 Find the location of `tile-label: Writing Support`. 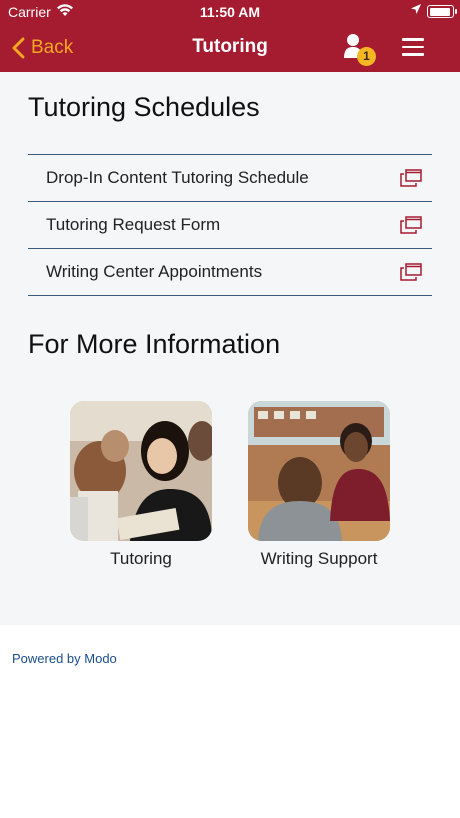

tile-label: Writing Support is located at coordinates (319, 558).